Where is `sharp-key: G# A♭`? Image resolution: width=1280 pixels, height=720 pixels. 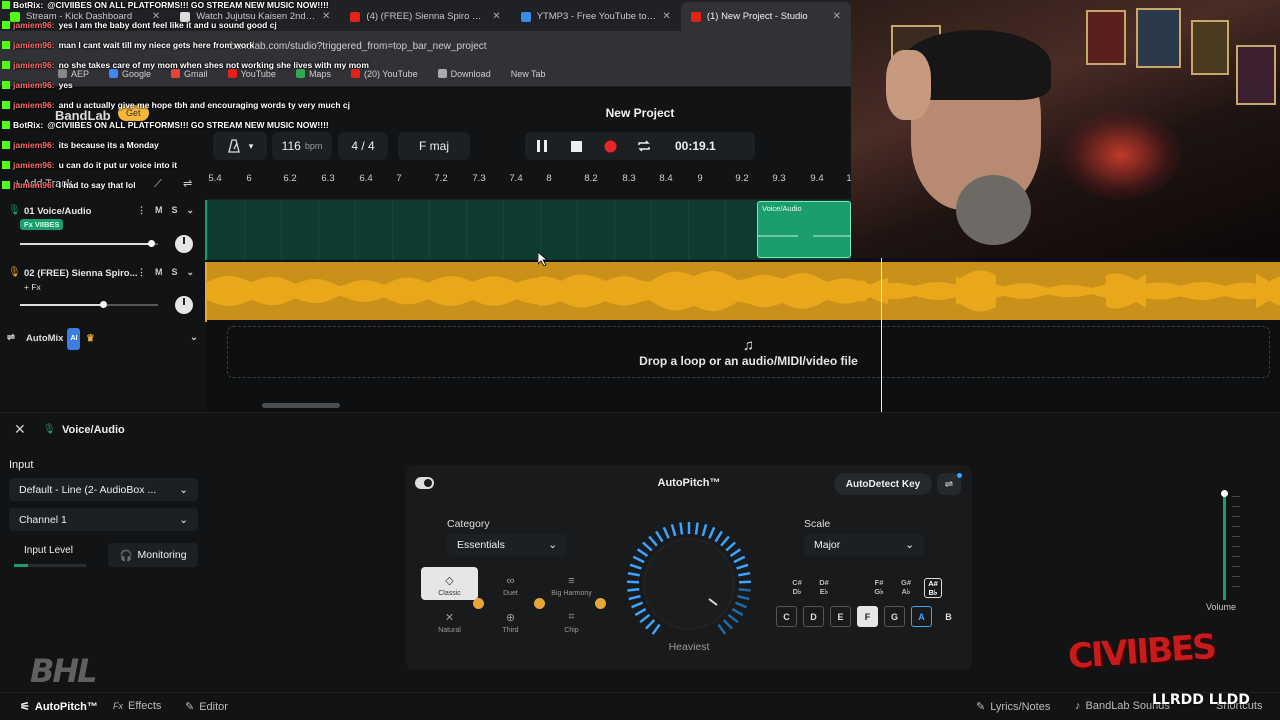
sharp-key: G# A♭ is located at coordinates (906, 588).